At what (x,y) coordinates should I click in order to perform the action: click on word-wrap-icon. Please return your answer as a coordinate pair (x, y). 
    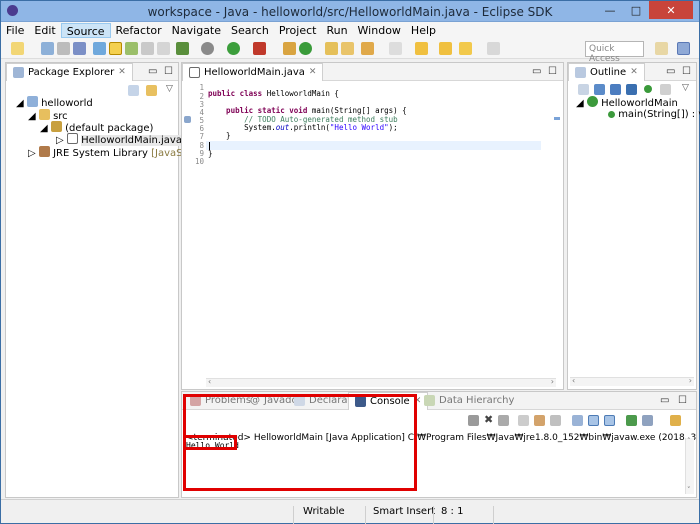
    Looking at the image, I should click on (555, 420).